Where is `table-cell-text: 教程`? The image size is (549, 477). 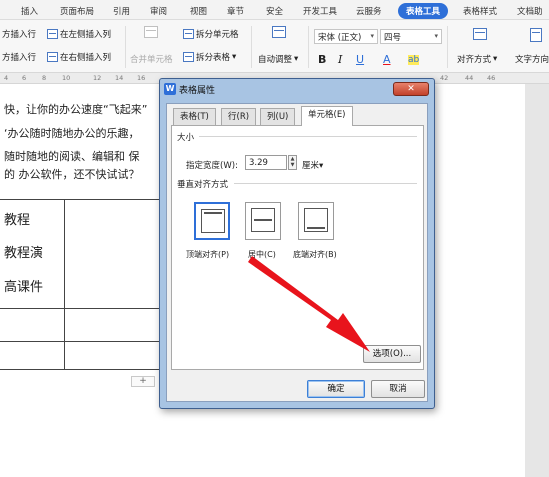 table-cell-text: 教程 is located at coordinates (17, 220).